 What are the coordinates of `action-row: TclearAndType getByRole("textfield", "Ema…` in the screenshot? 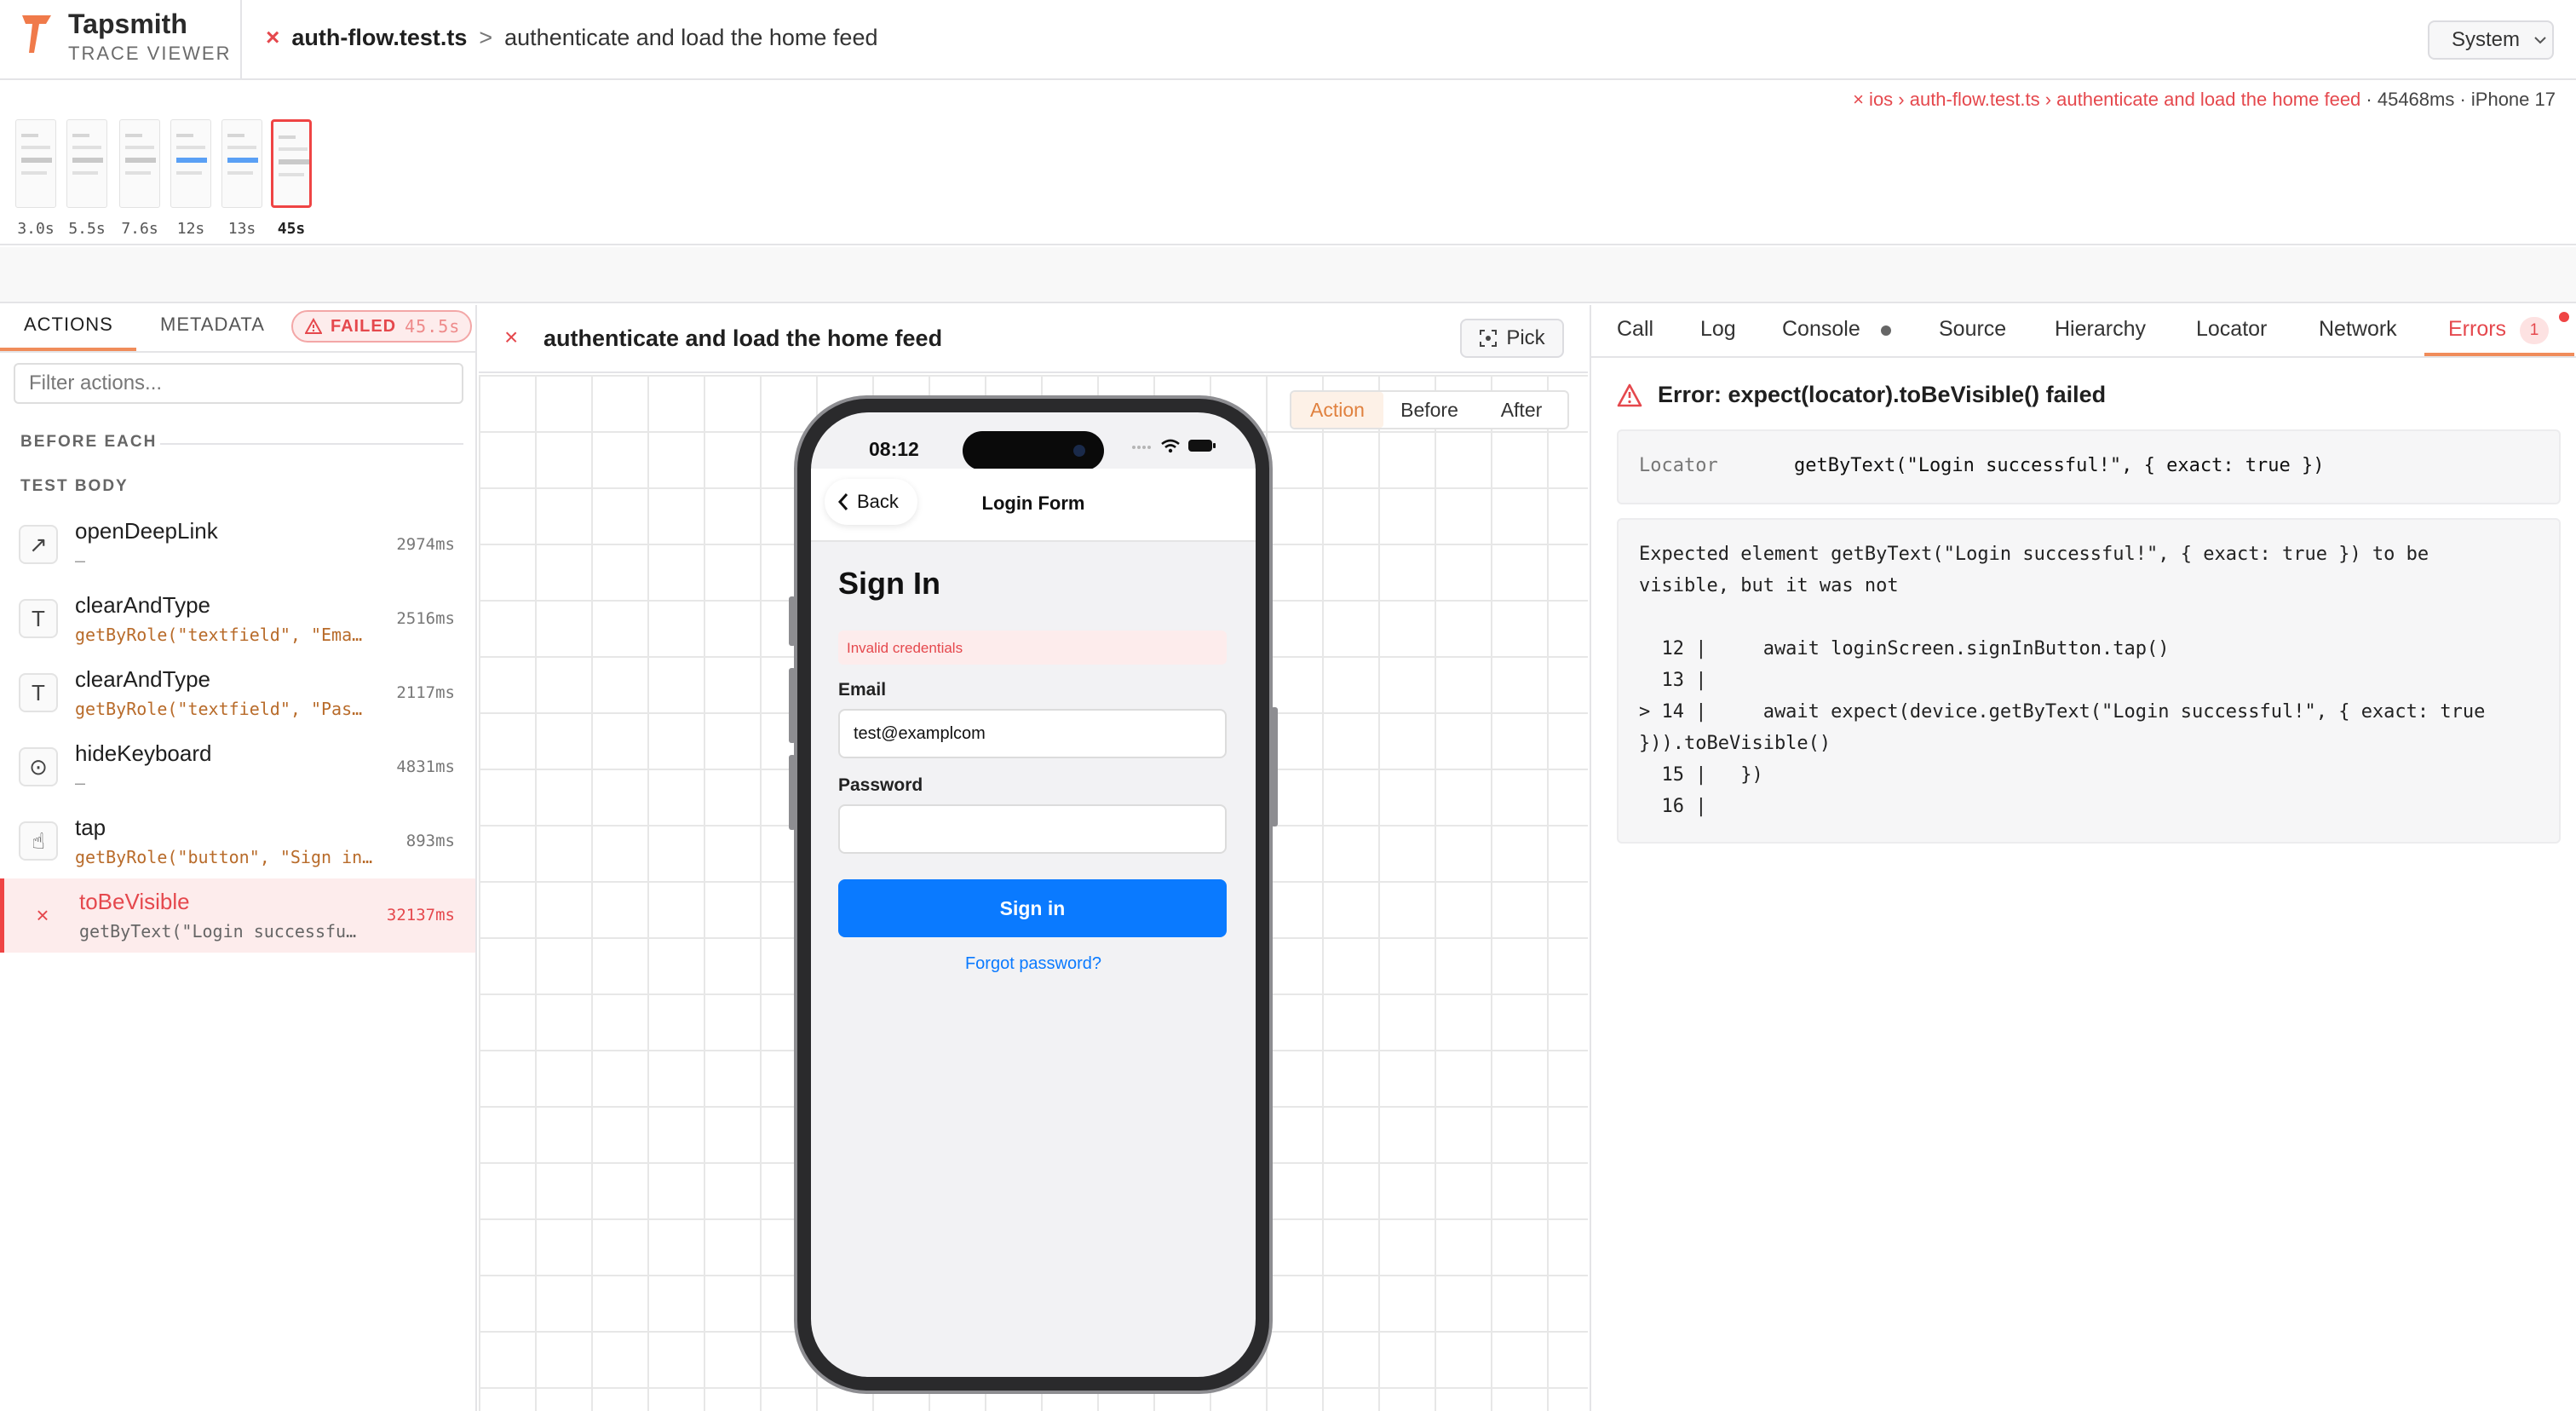 It's located at (238, 619).